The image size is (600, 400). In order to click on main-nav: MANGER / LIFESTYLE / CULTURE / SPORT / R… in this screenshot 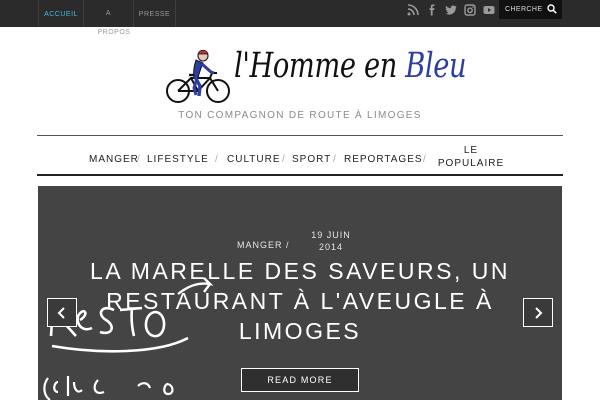, I will do `click(300, 155)`.